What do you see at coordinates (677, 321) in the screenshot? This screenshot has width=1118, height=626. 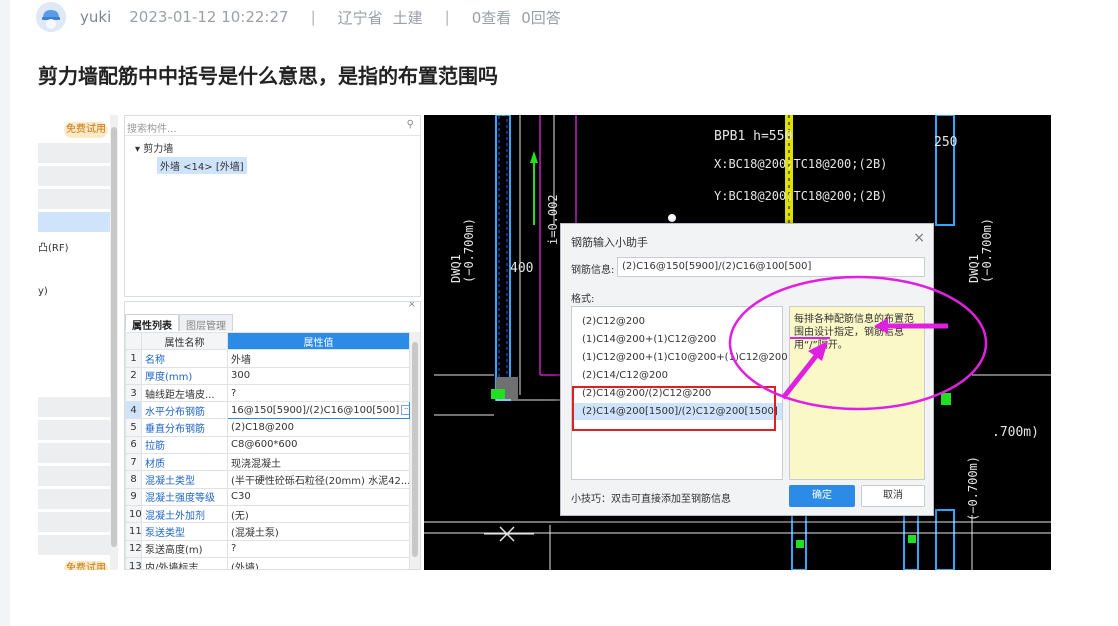 I see `format-option: (2)C12@200` at bounding box center [677, 321].